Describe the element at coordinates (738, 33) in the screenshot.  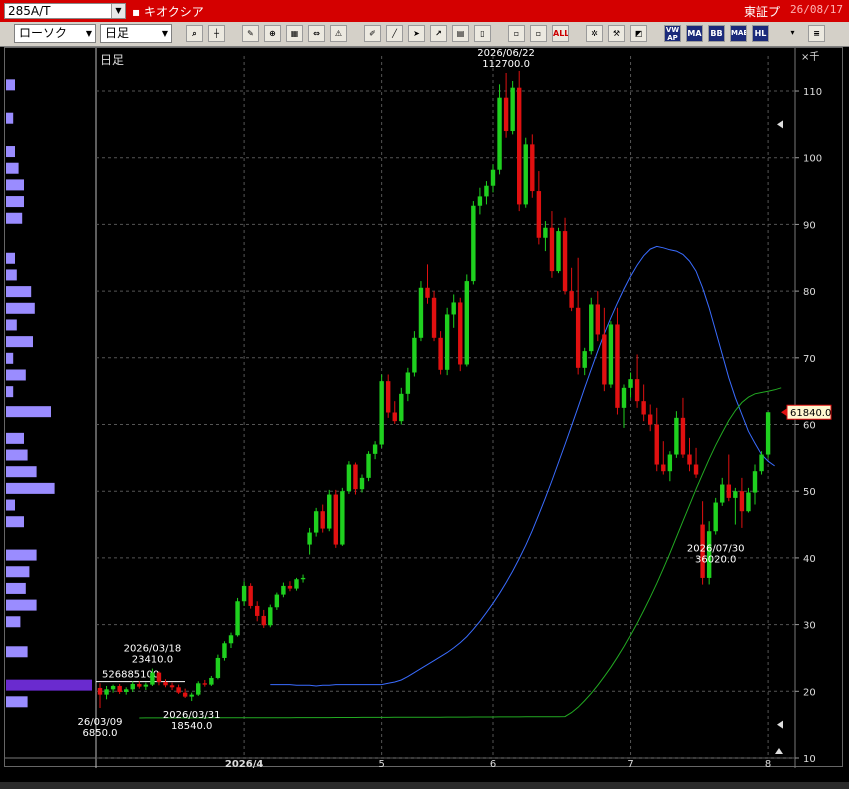
I see `mae-icon: MAE` at that location.